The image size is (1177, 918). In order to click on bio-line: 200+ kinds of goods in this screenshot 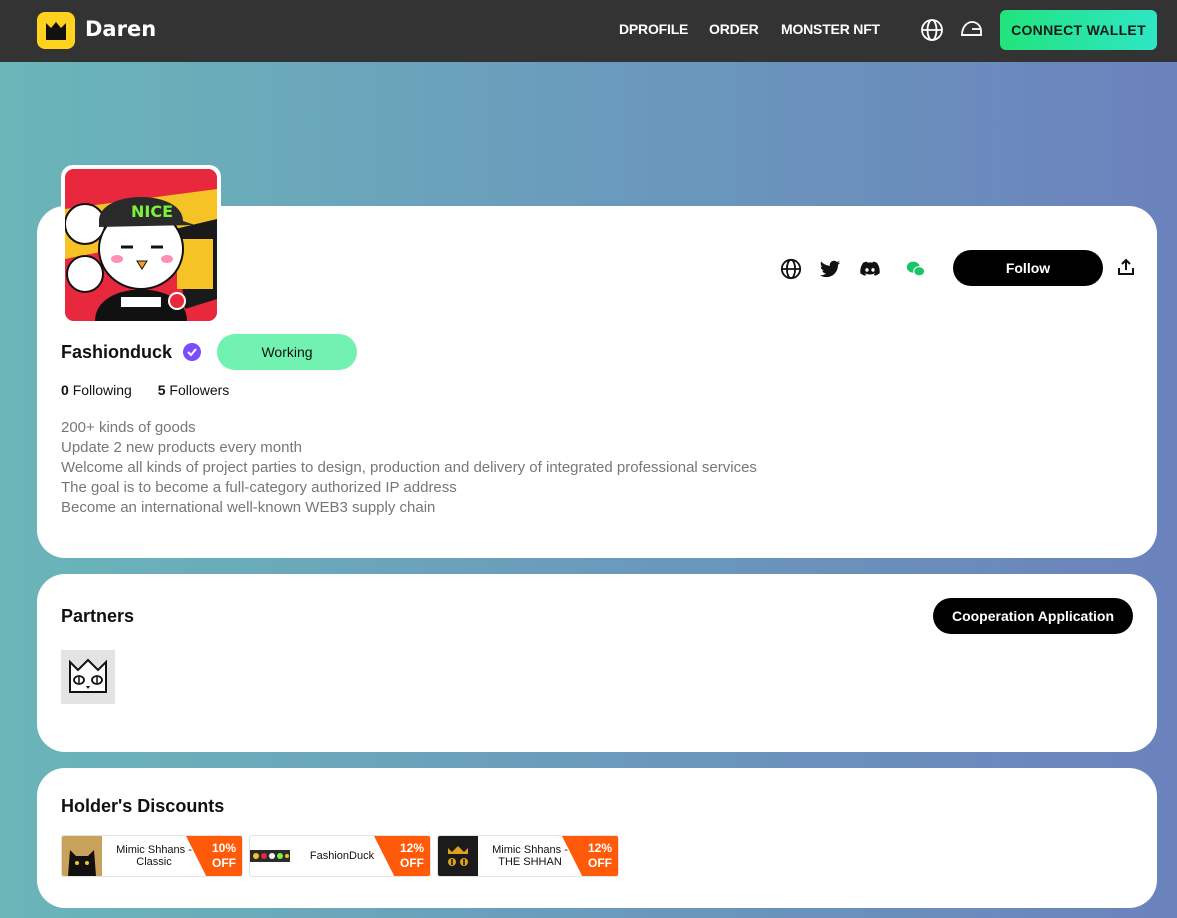, I will do `click(128, 427)`.